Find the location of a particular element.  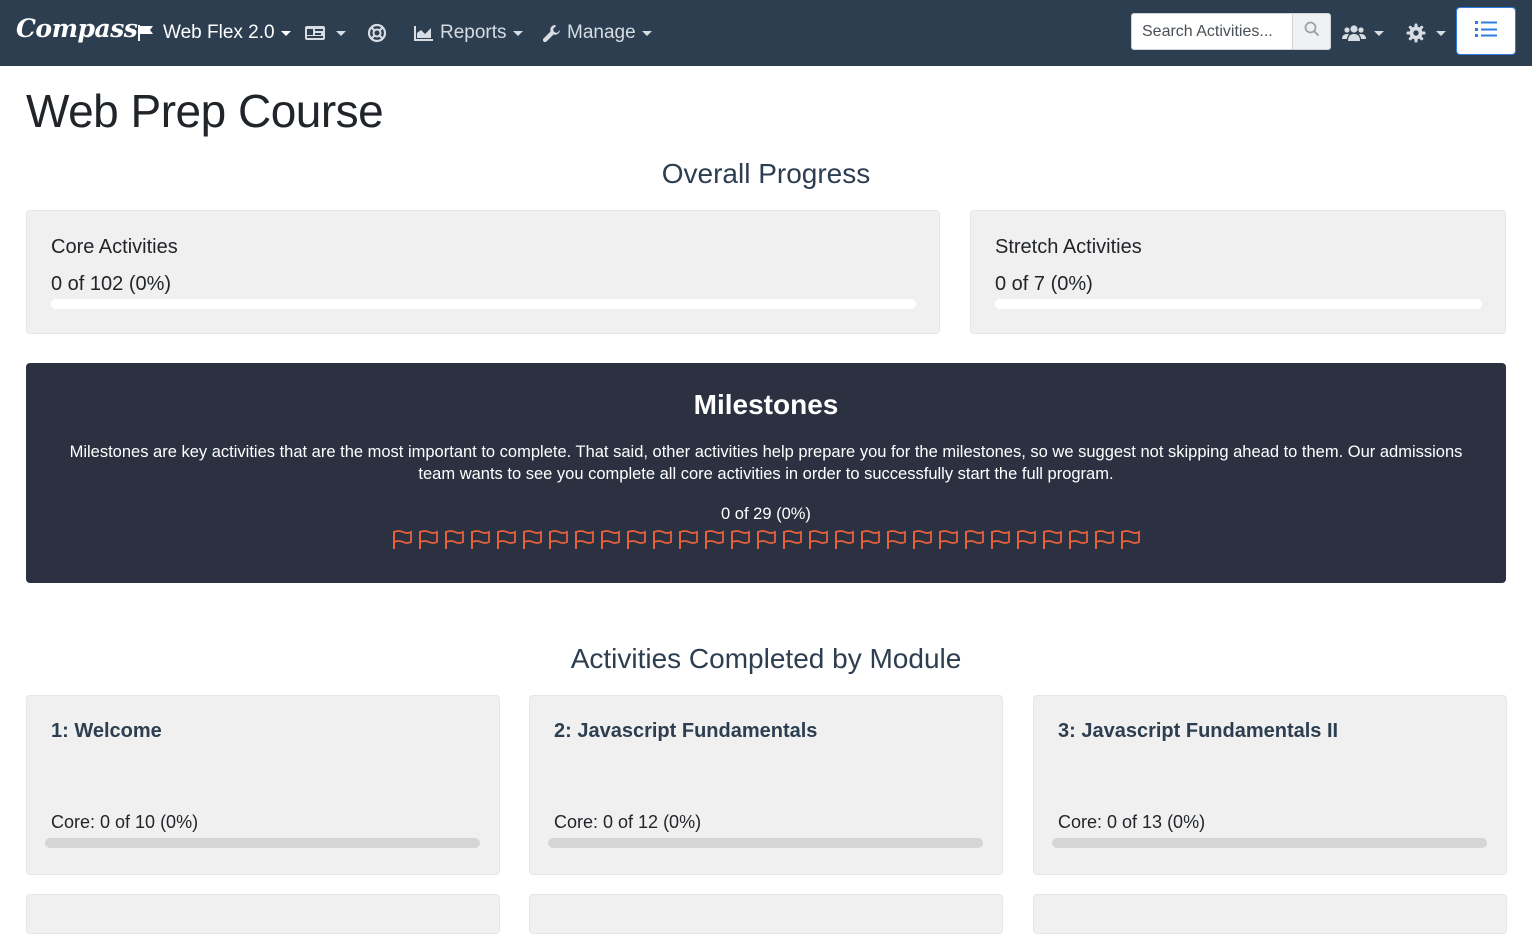

module-title: 3: Javascript Fundamentals II is located at coordinates (1198, 731).